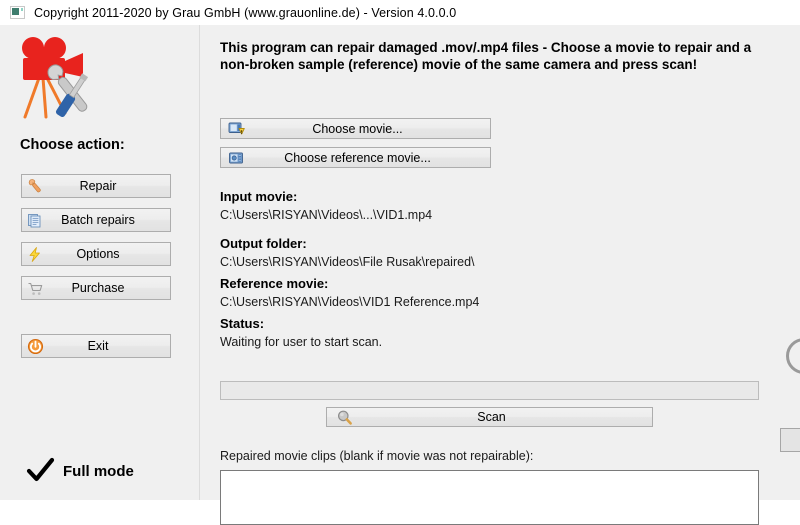 The height and width of the screenshot is (525, 800). Describe the element at coordinates (263, 243) in the screenshot. I see `output-folder-label: Output folder:` at that location.